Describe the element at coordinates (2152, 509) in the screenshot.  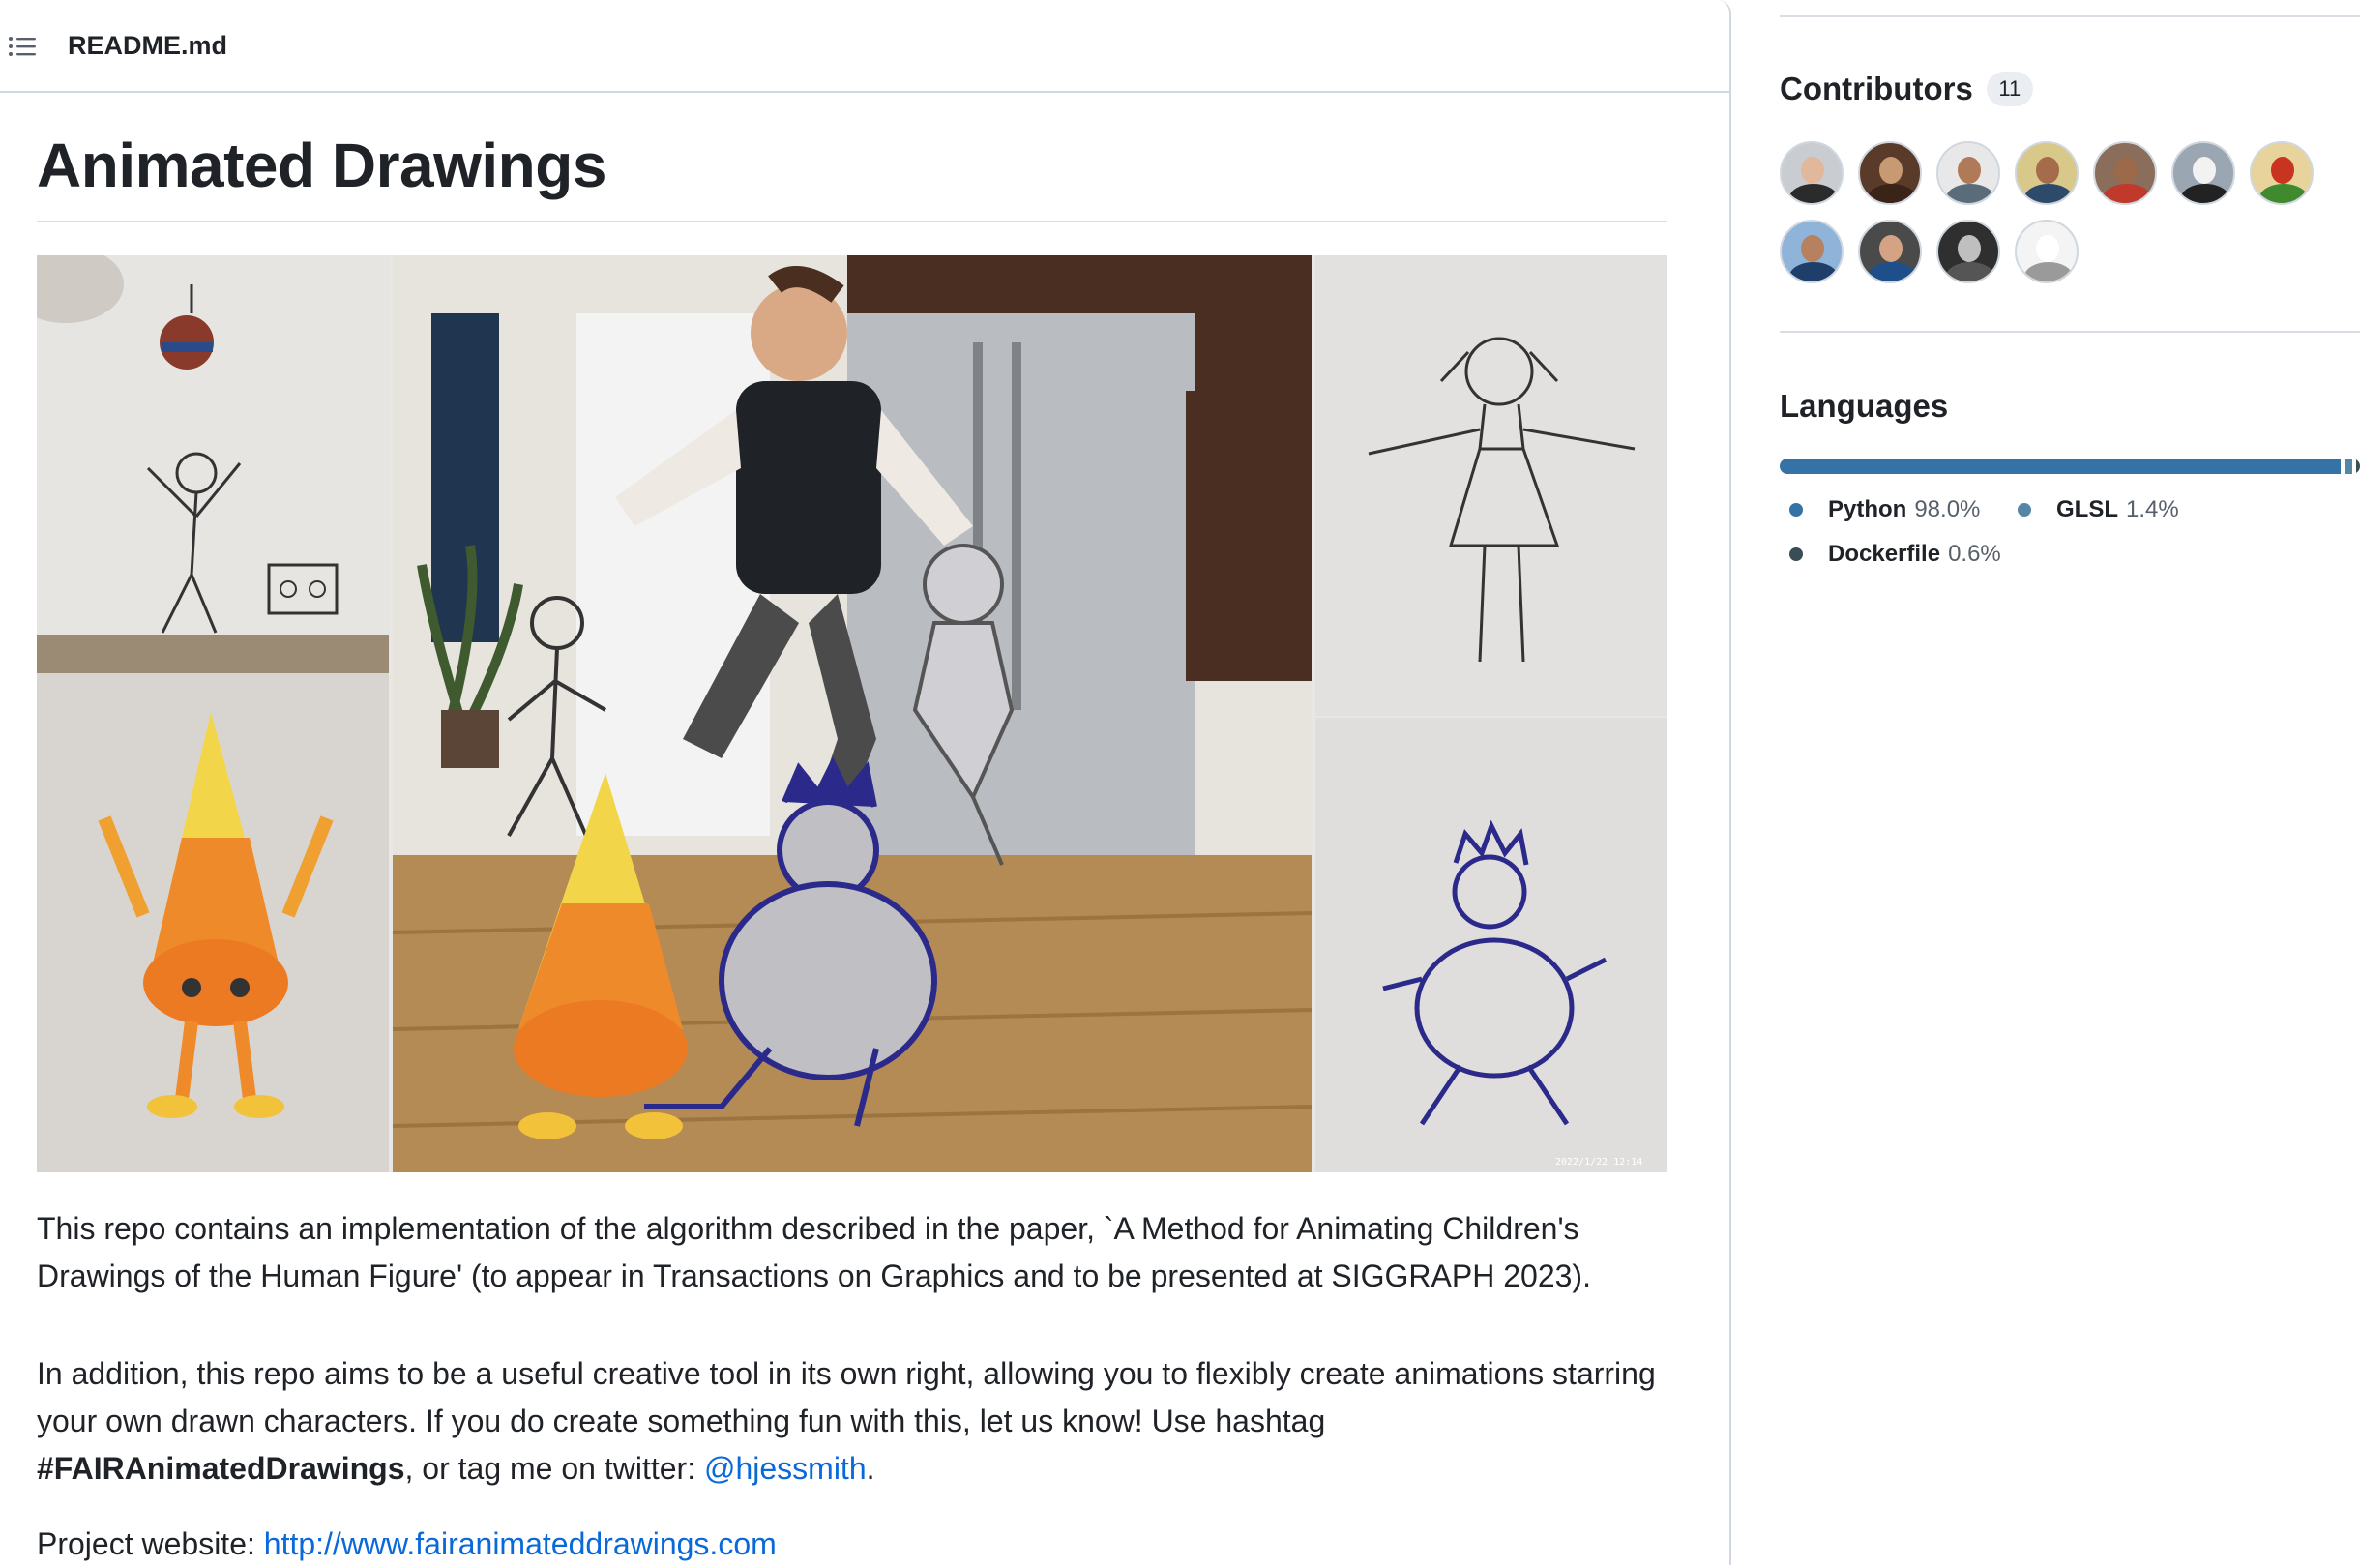
I see `language-percent: 1.4%` at that location.